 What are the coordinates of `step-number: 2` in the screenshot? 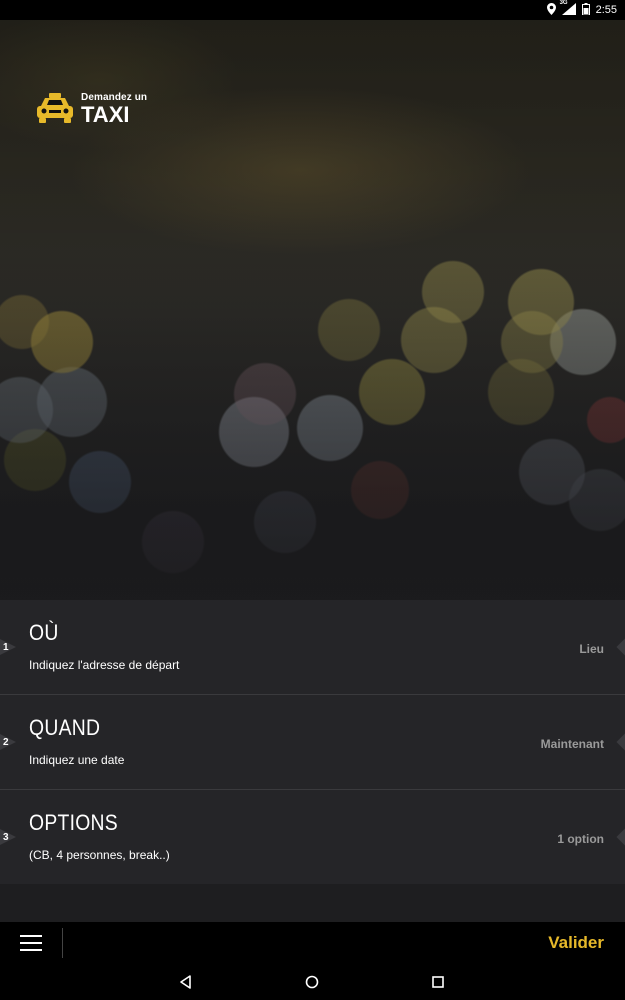 It's located at (6, 742).